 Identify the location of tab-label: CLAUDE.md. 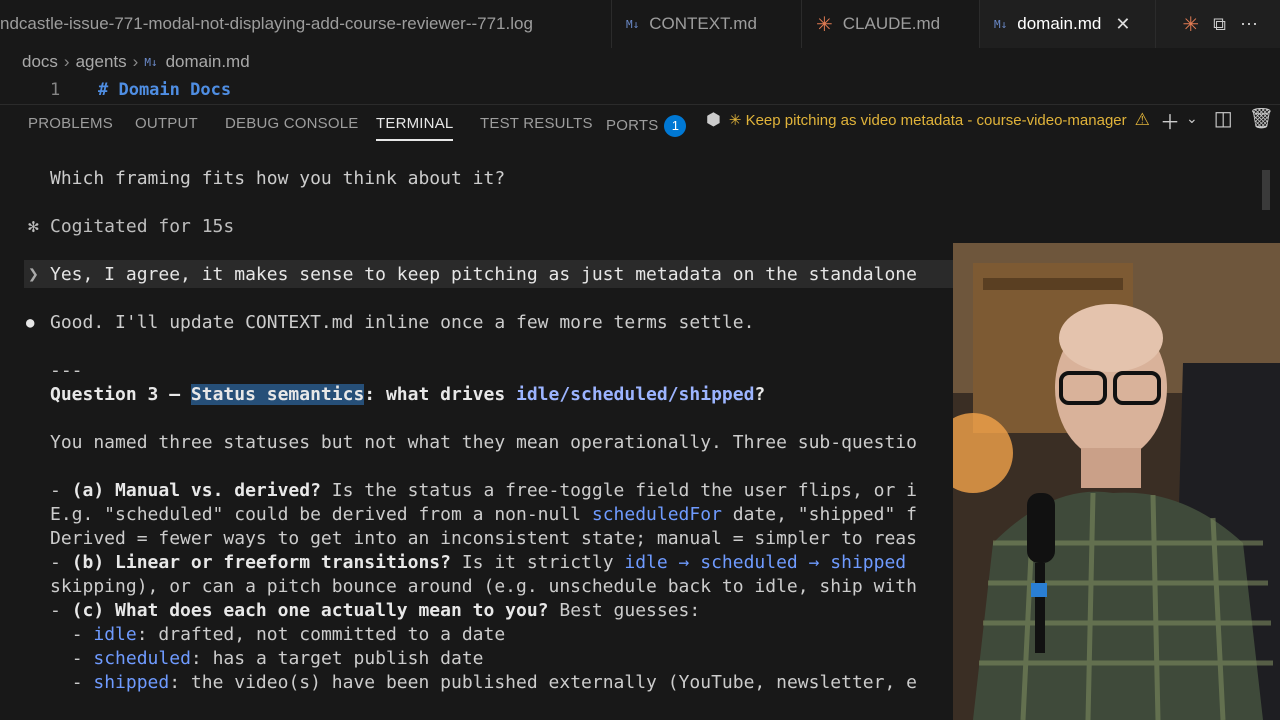
(891, 23).